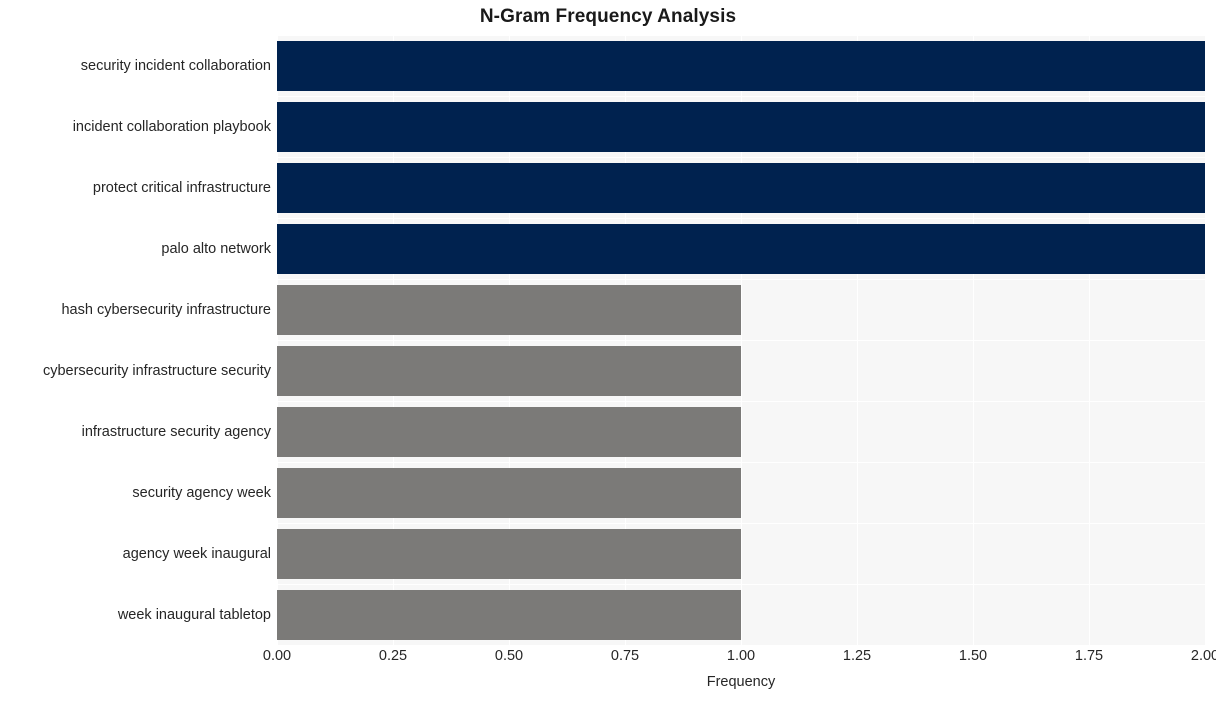 This screenshot has height=701, width=1216. Describe the element at coordinates (509, 656) in the screenshot. I see `x-axis-tick-label: 0.50` at that location.